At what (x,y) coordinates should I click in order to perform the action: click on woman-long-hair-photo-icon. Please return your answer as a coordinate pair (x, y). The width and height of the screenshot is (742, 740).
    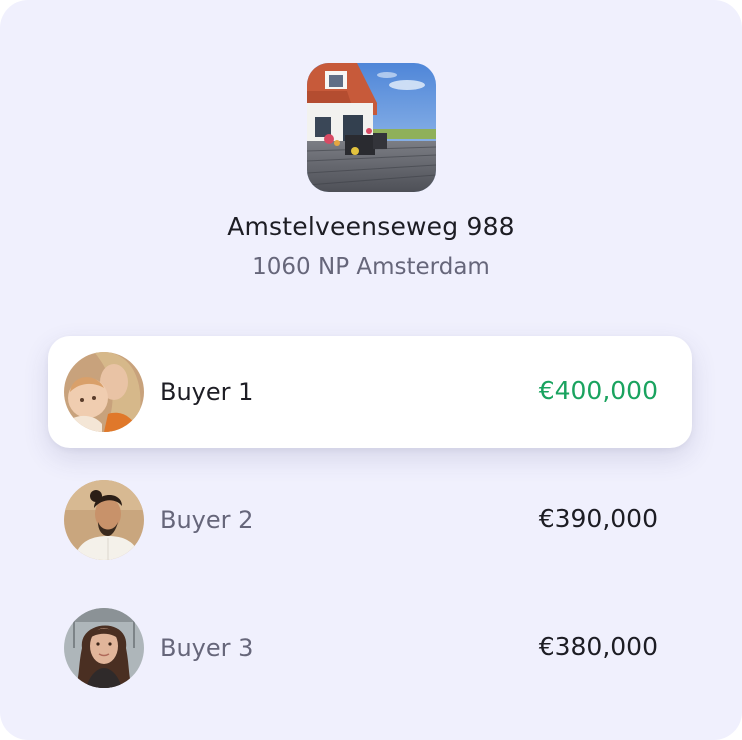
    Looking at the image, I should click on (104, 648).